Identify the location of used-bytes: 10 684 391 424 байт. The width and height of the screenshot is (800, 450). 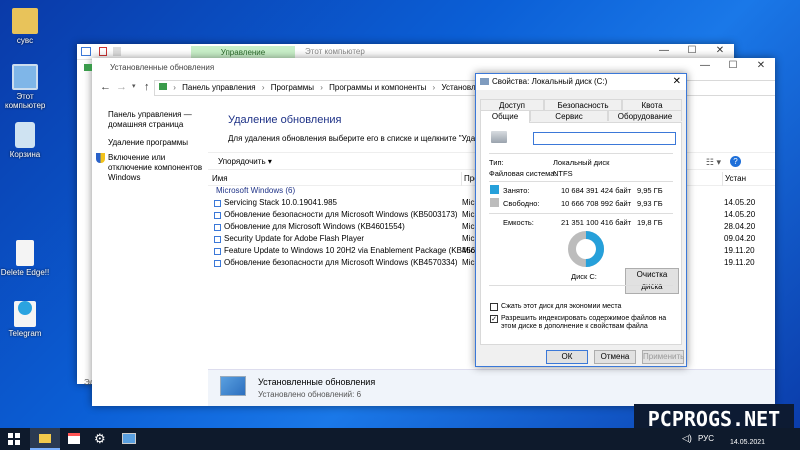
(596, 190).